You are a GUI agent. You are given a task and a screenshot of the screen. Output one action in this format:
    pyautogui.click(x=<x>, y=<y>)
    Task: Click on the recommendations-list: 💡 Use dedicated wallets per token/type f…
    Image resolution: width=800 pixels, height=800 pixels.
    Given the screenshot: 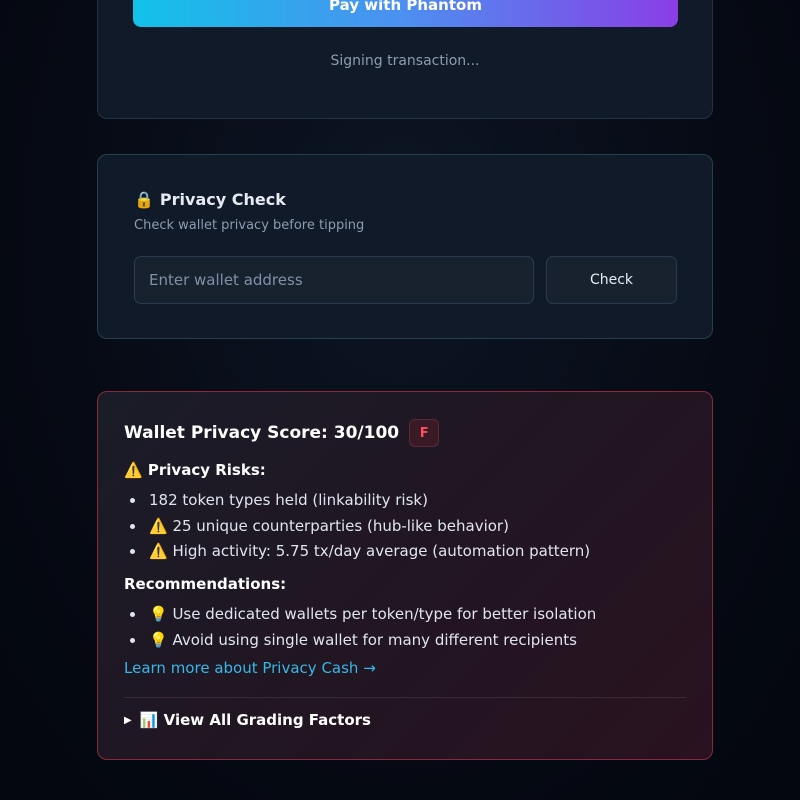 What is the action you would take?
    pyautogui.click(x=363, y=627)
    